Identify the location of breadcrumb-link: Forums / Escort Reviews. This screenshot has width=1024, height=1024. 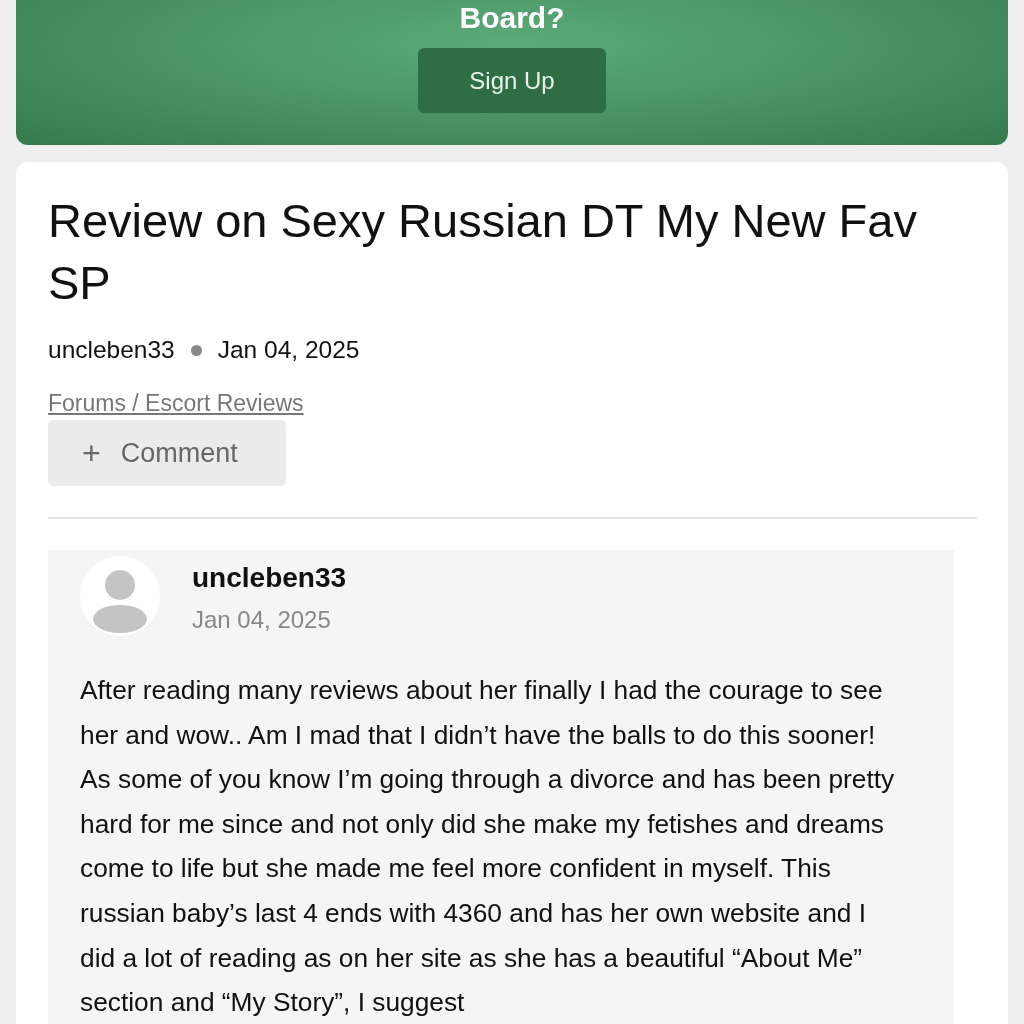
(176, 403).